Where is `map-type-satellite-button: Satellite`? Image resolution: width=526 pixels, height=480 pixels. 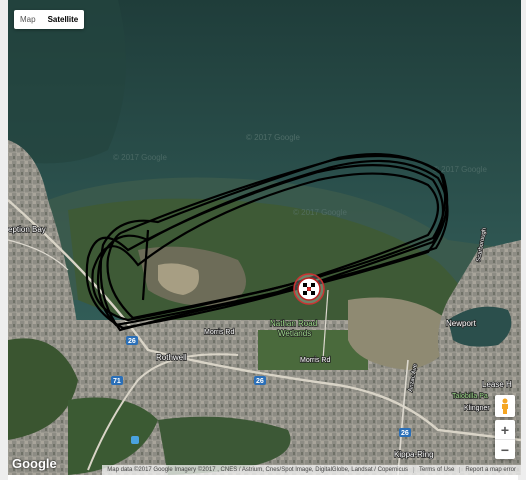
map-type-satellite-button: Satellite is located at coordinates (63, 19).